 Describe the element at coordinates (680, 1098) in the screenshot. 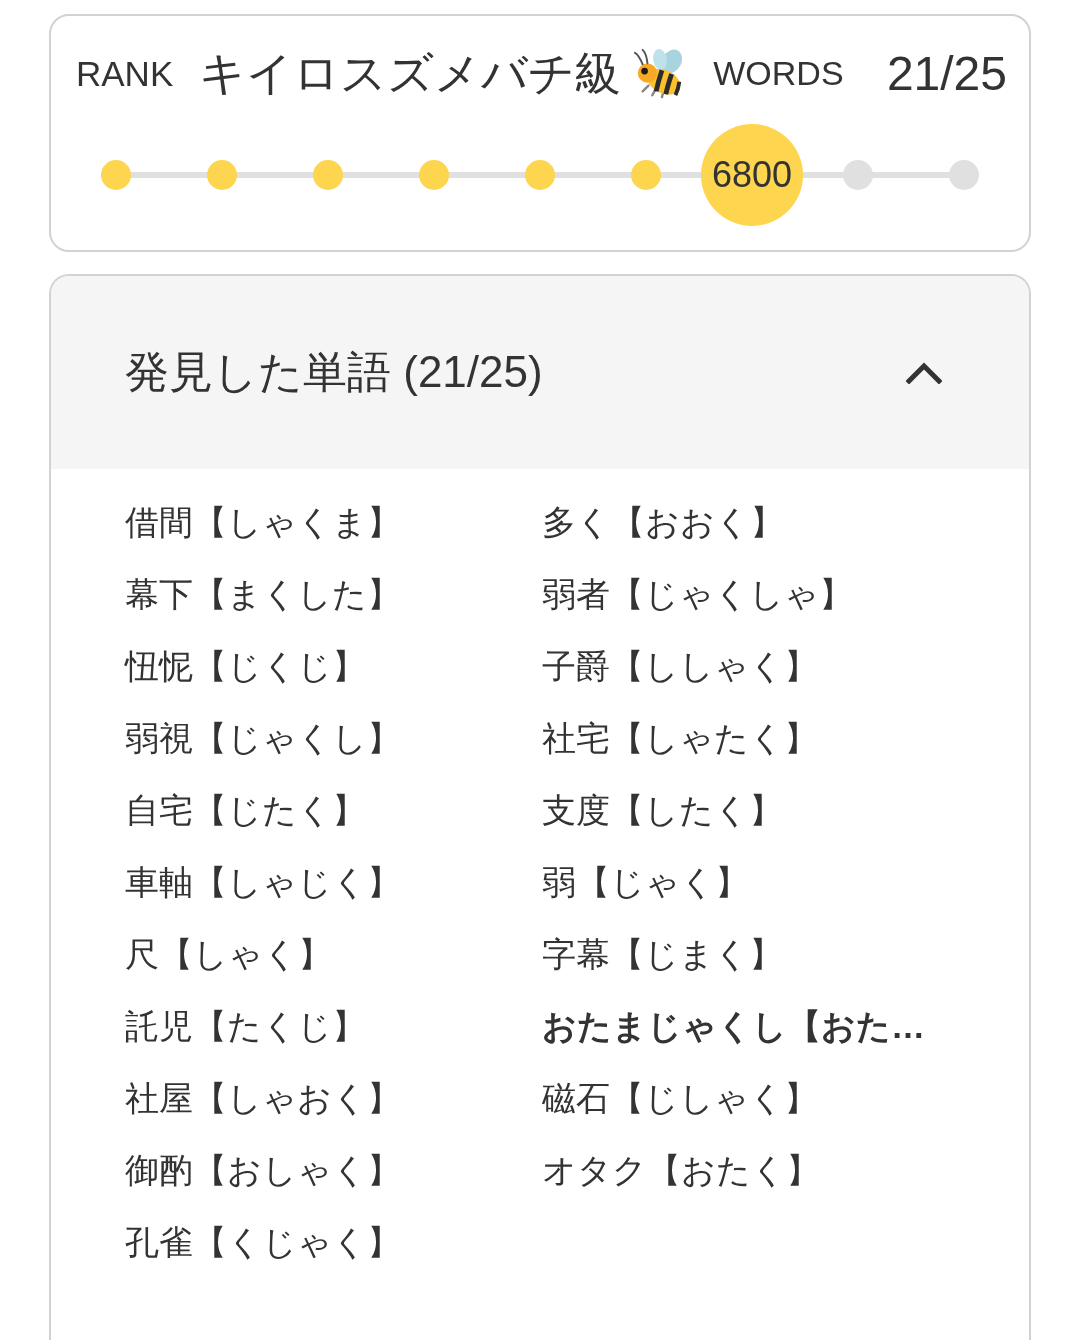

I see `word-entry: 磁石【じしゃく】` at that location.